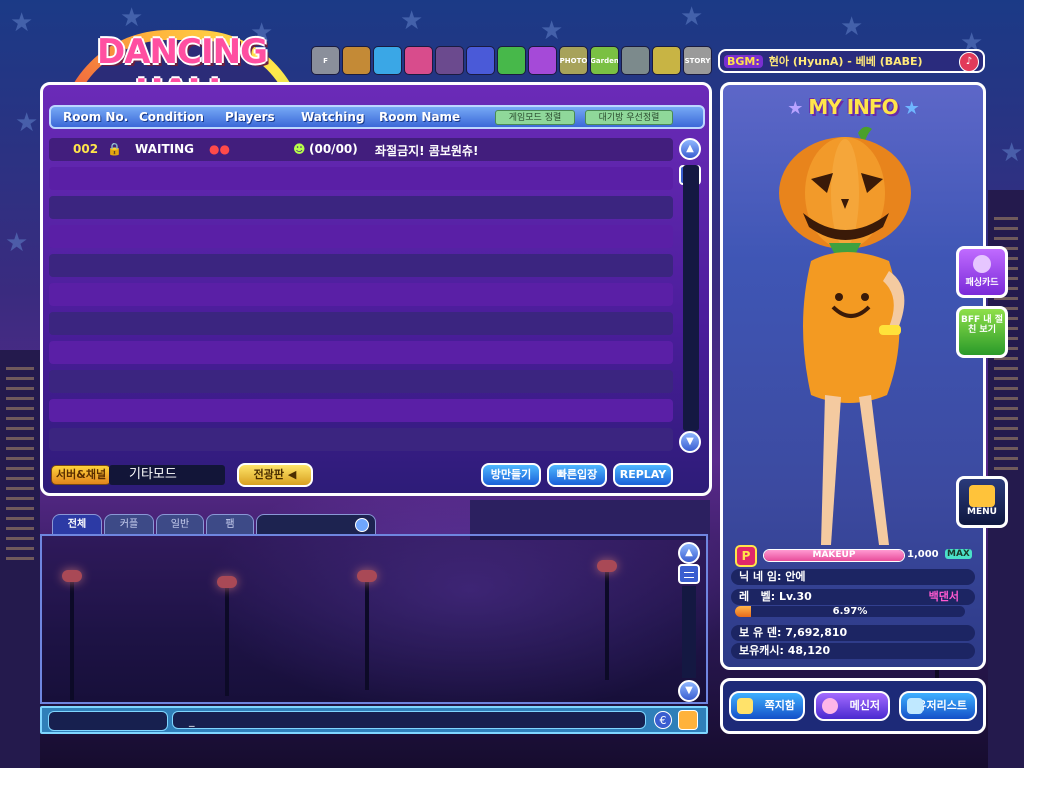 The width and height of the screenshot is (1040, 788). What do you see at coordinates (86, 149) in the screenshot?
I see `room-number: 002` at bounding box center [86, 149].